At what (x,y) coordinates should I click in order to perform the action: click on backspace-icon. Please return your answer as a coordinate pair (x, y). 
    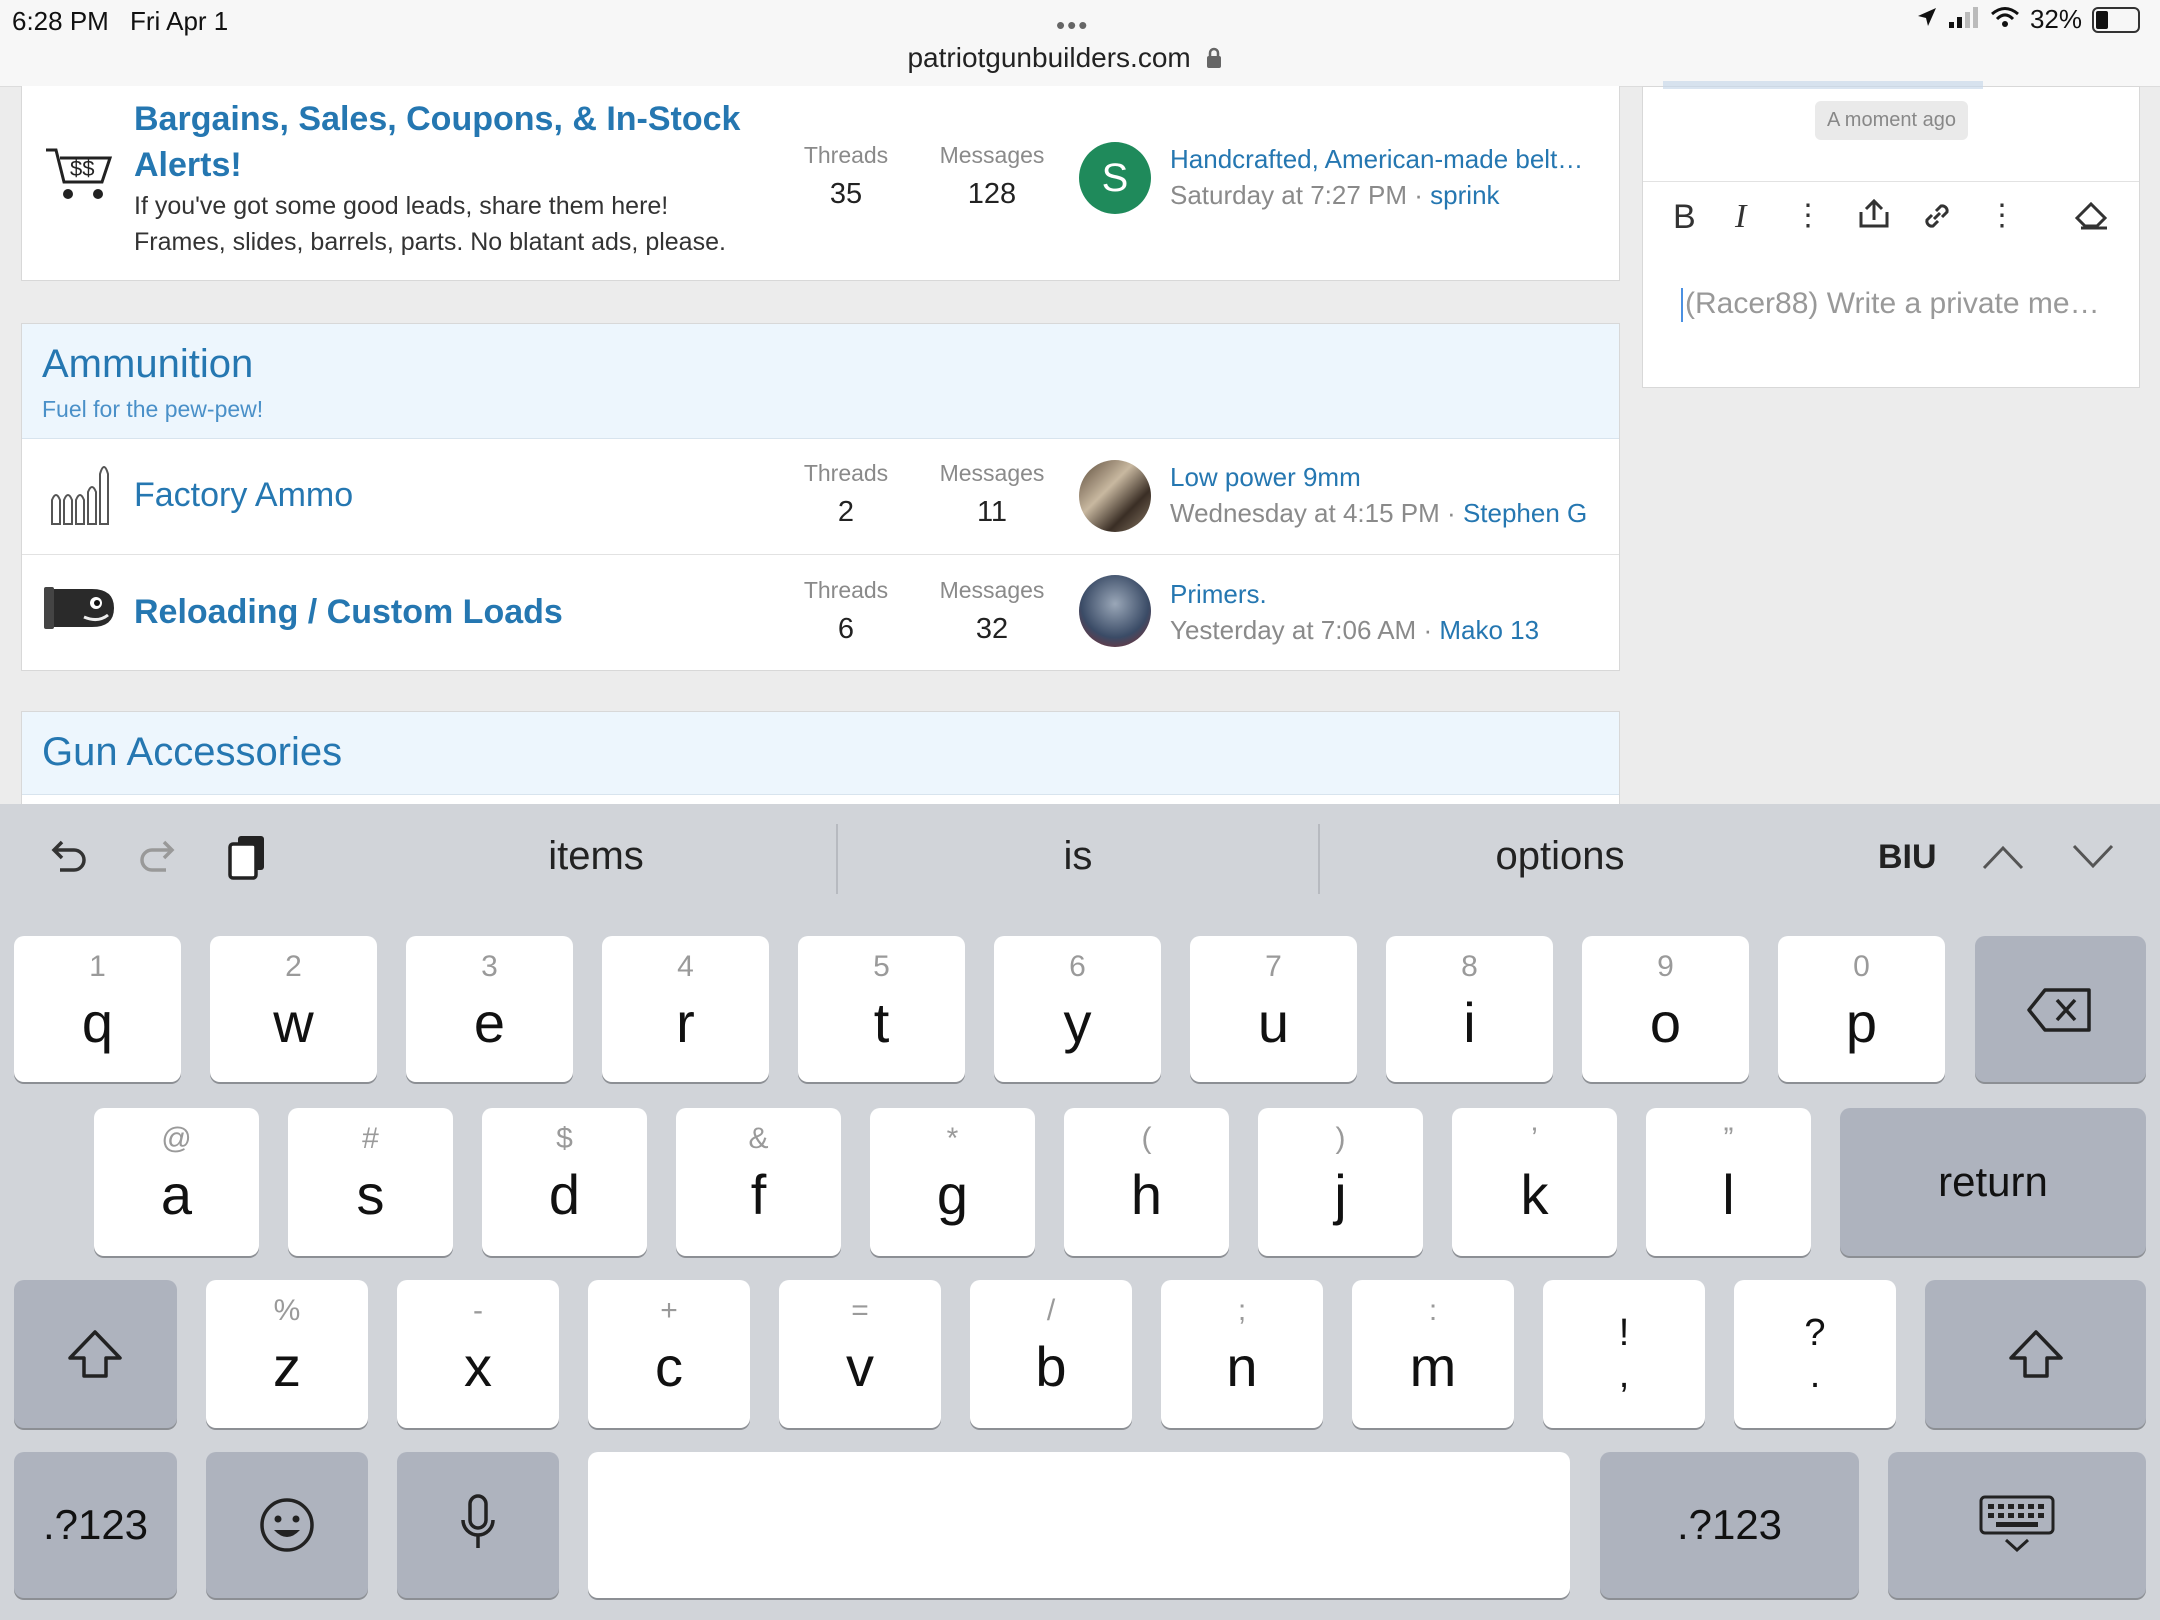
    Looking at the image, I should click on (2060, 1012).